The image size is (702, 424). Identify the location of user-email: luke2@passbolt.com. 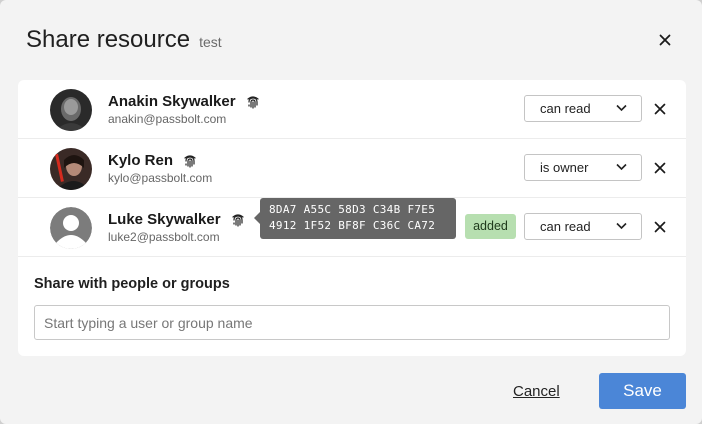
(164, 237).